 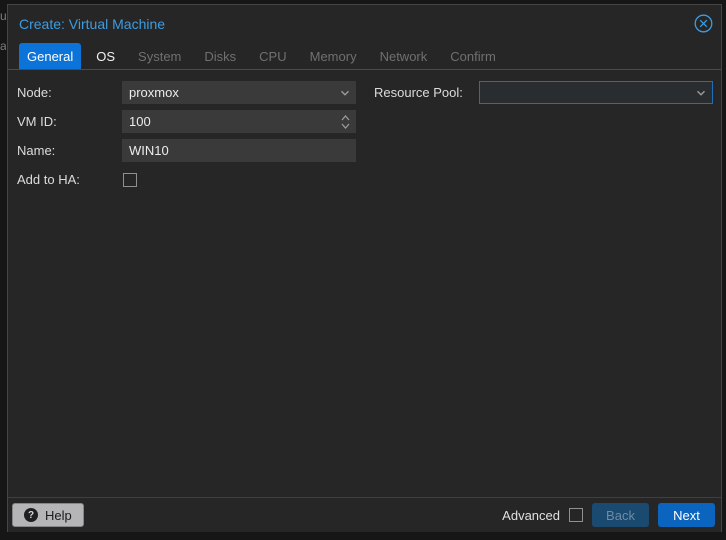 What do you see at coordinates (345, 122) in the screenshot?
I see `spinner-up-down-icon` at bounding box center [345, 122].